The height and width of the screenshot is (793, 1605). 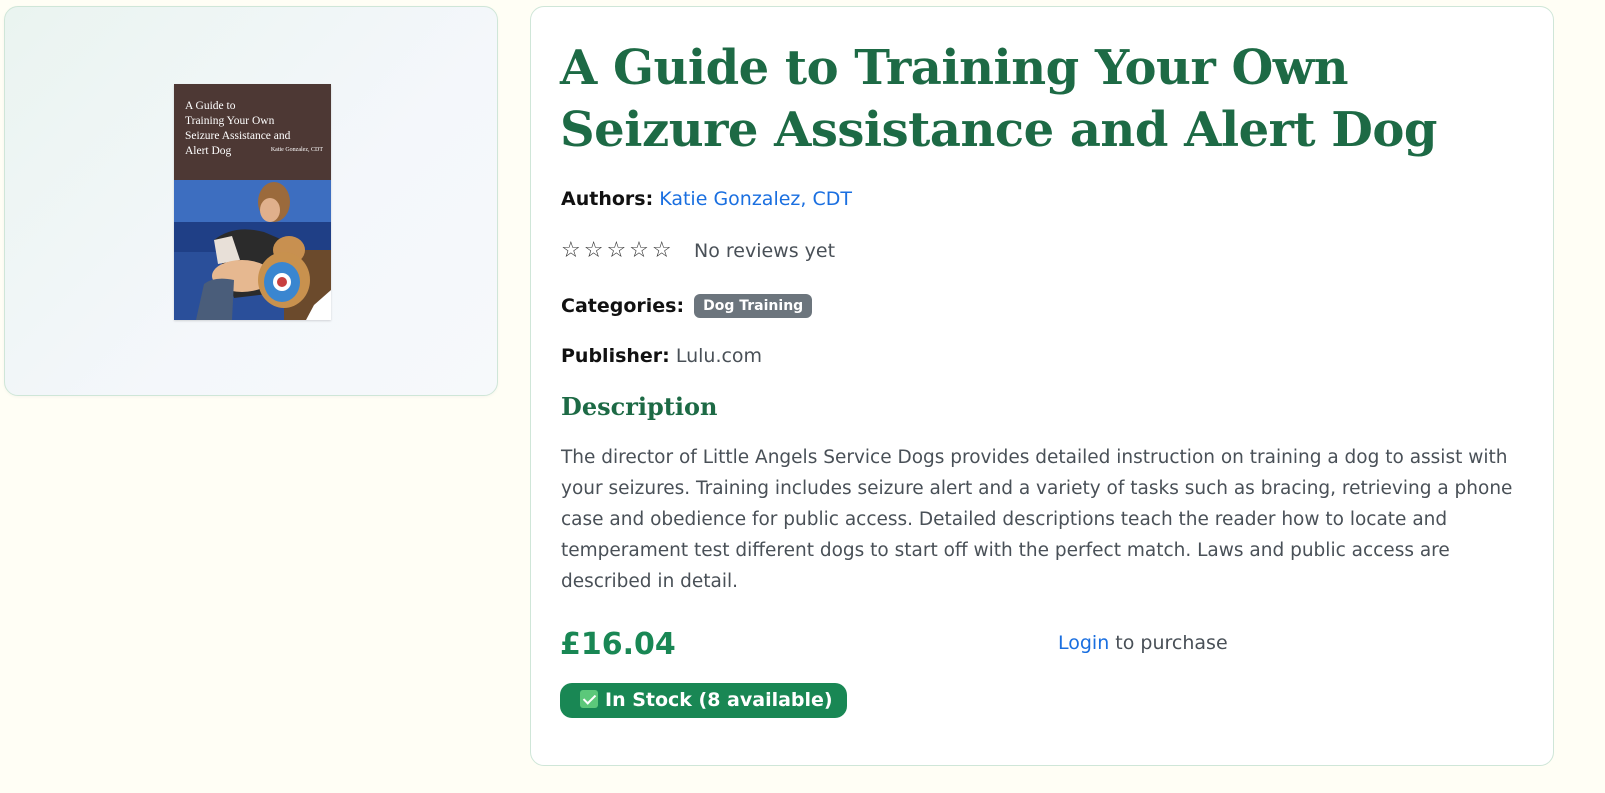 I want to click on authors-row: Authors: Katie Gonzalez, CDT, so click(x=706, y=199).